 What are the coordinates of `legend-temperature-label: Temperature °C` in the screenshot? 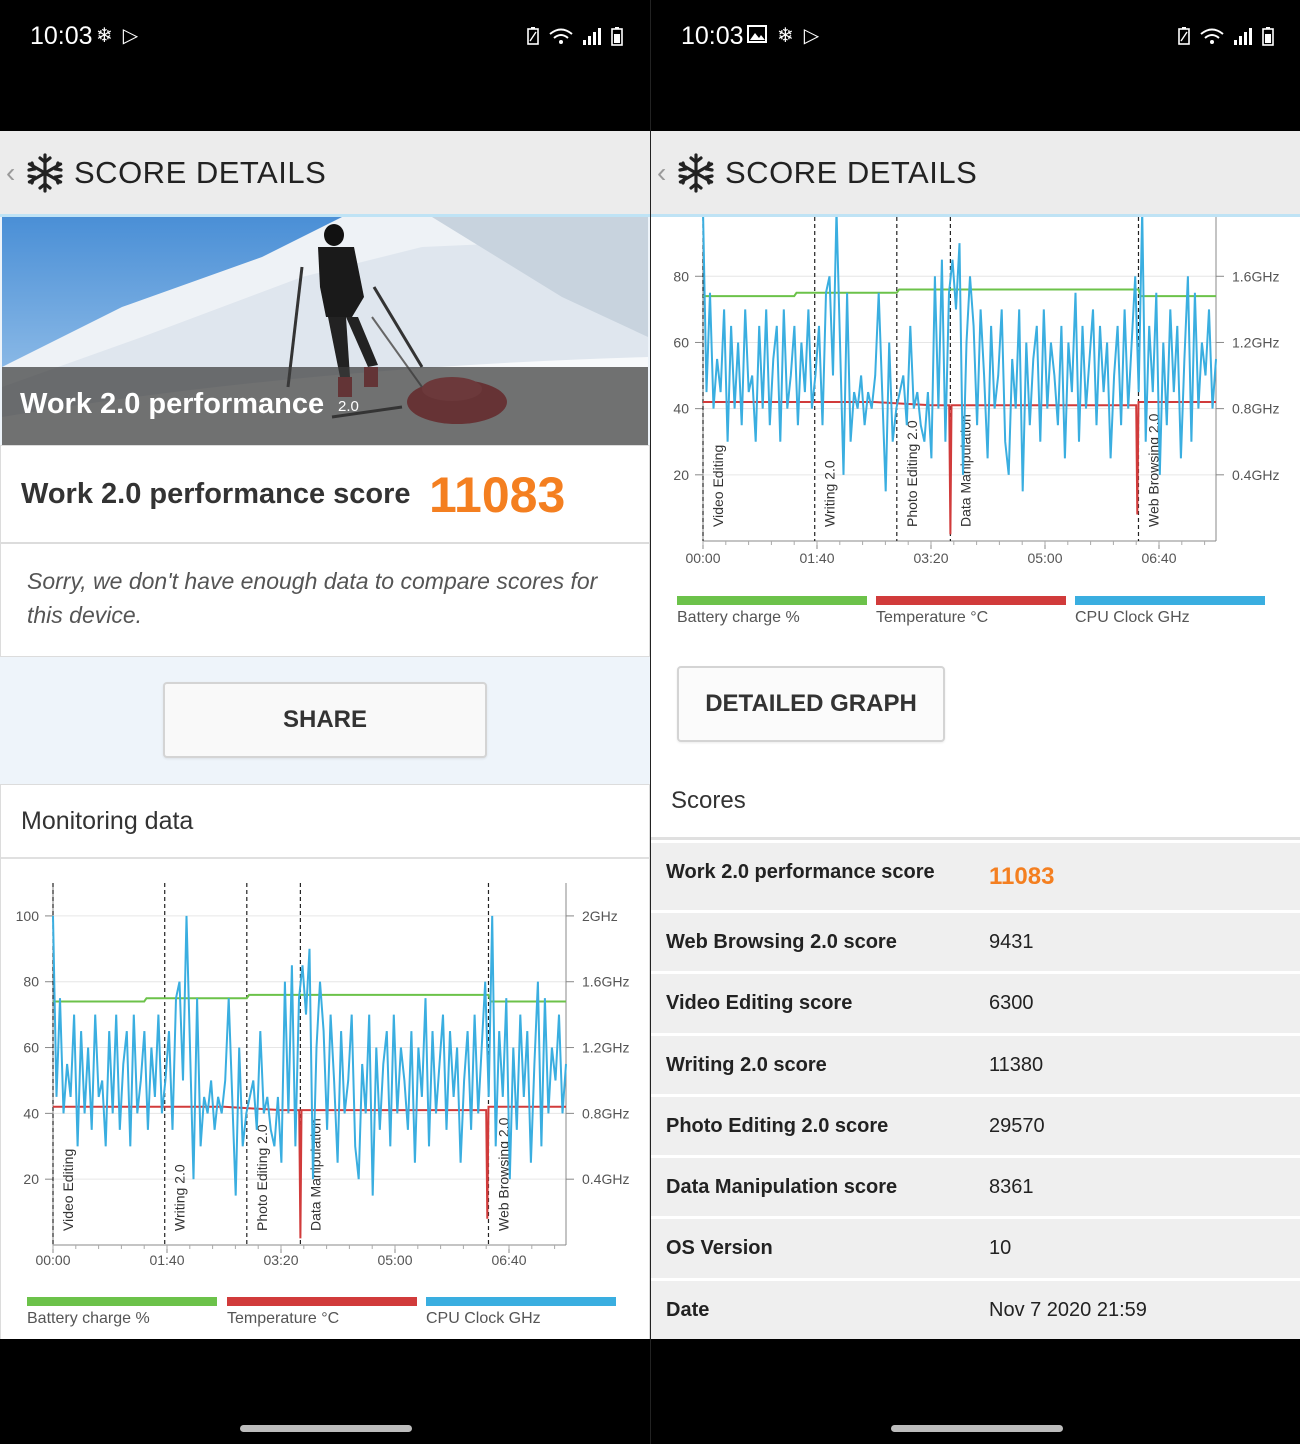 It's located at (283, 1318).